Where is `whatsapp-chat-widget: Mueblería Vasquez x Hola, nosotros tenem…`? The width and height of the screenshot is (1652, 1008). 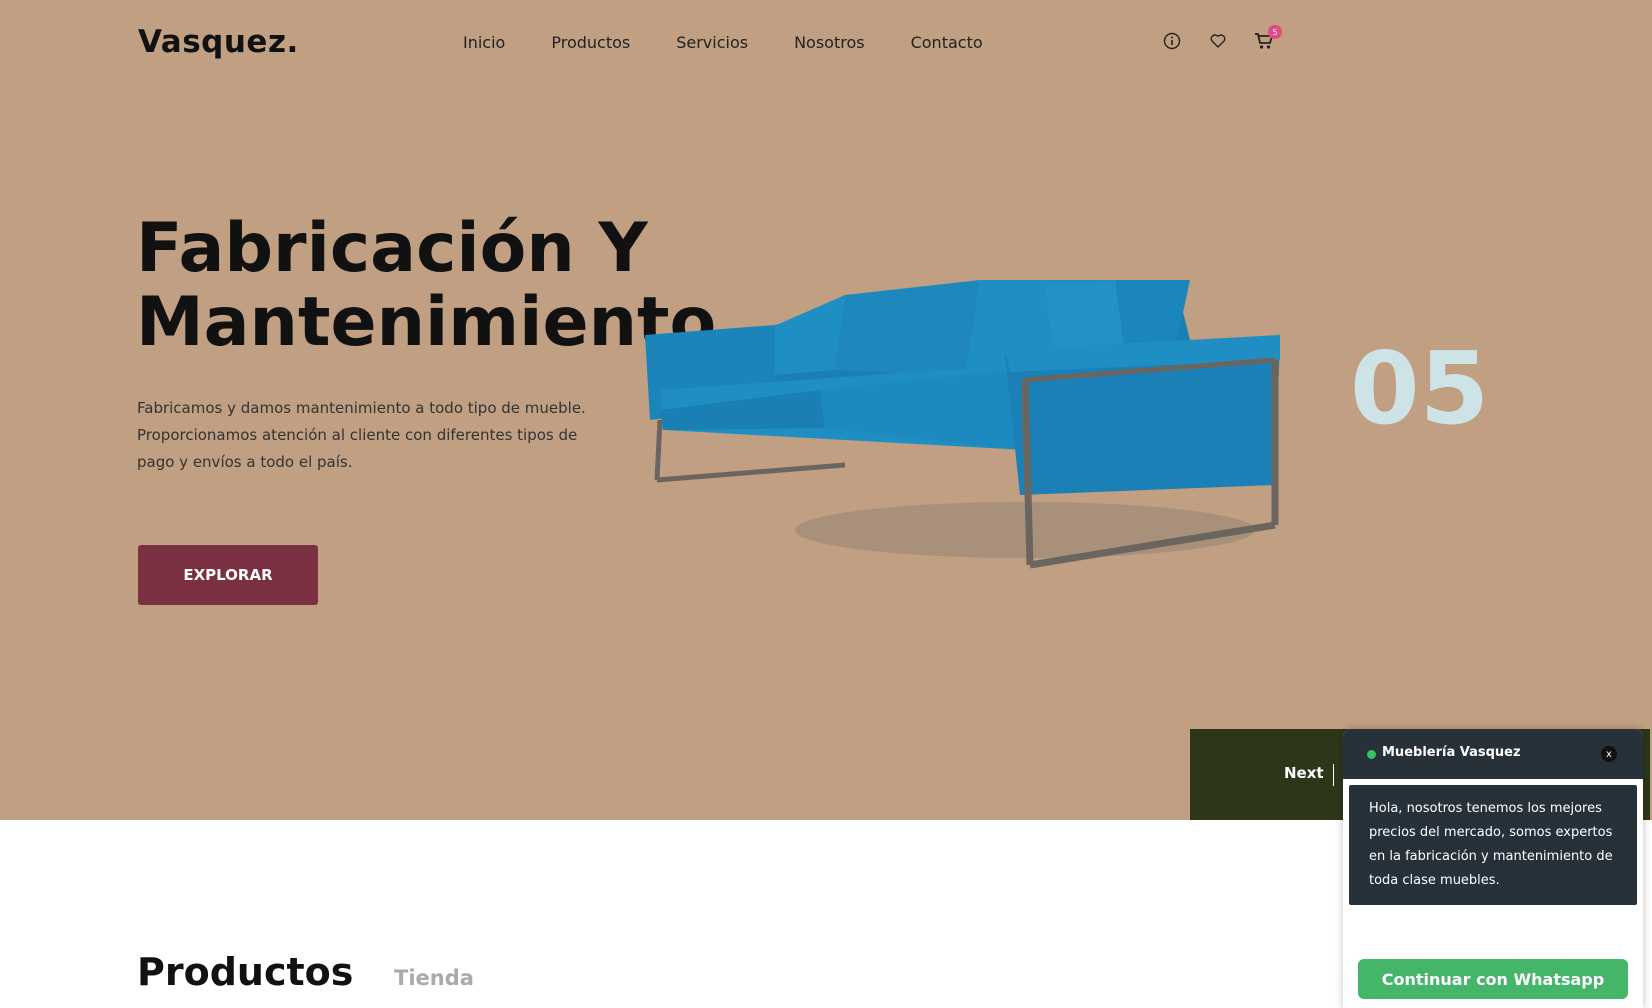
whatsapp-chat-widget: Mueblería Vasquez x Hola, nosotros tenem… is located at coordinates (1493, 868).